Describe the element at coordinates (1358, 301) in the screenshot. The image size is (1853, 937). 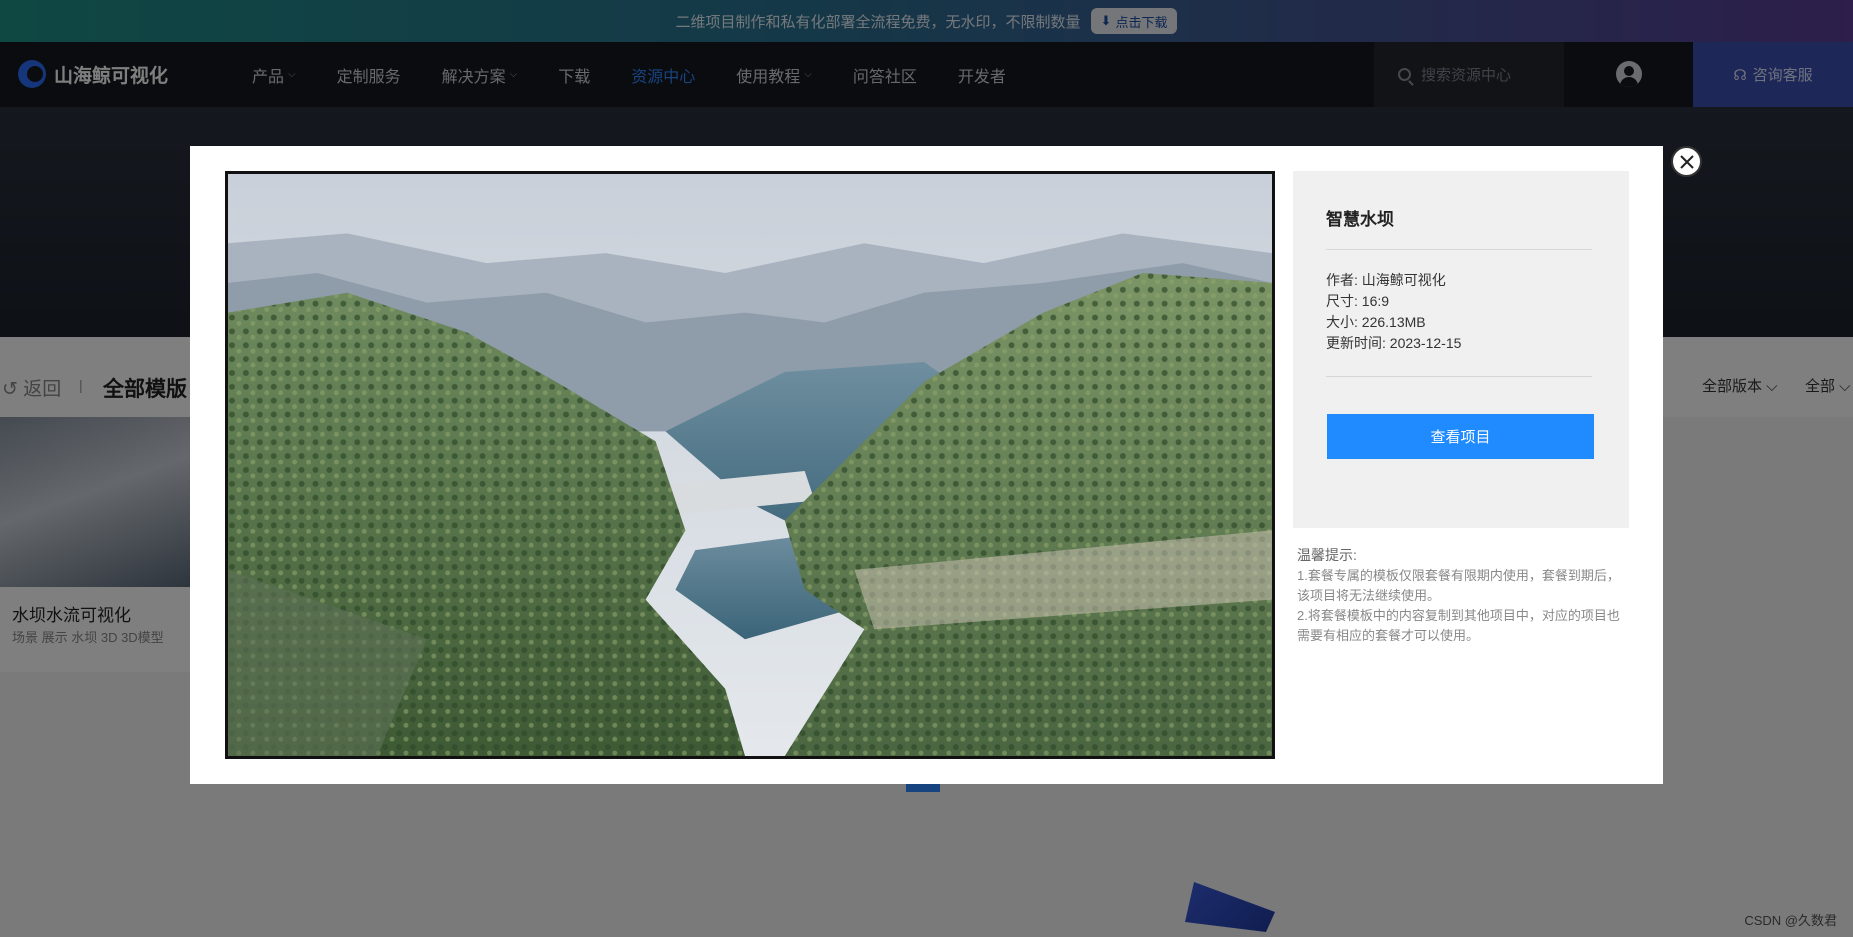
I see `project-ratio: 尺寸: 16:9` at that location.